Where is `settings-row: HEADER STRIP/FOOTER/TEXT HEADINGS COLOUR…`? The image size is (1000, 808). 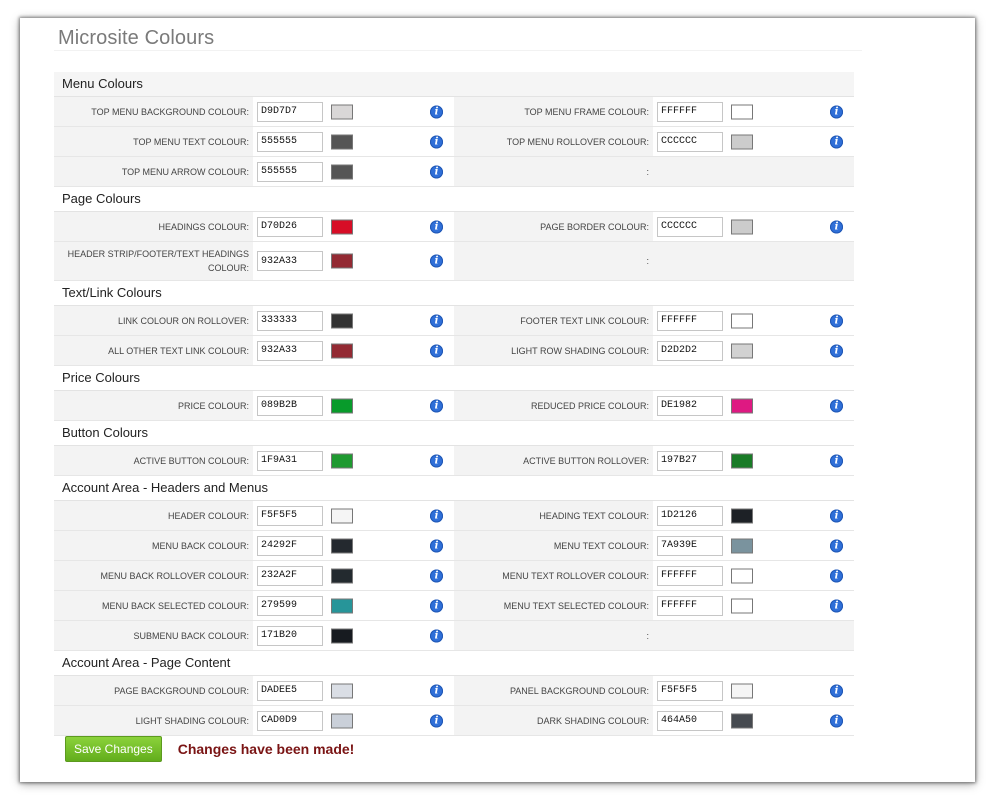
settings-row: HEADER STRIP/FOOTER/TEXT HEADINGS COLOUR… is located at coordinates (454, 261).